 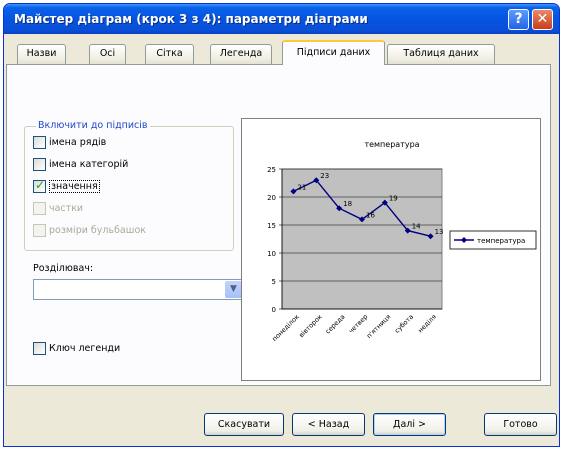 I want to click on option-value: значення, so click(x=66, y=187).